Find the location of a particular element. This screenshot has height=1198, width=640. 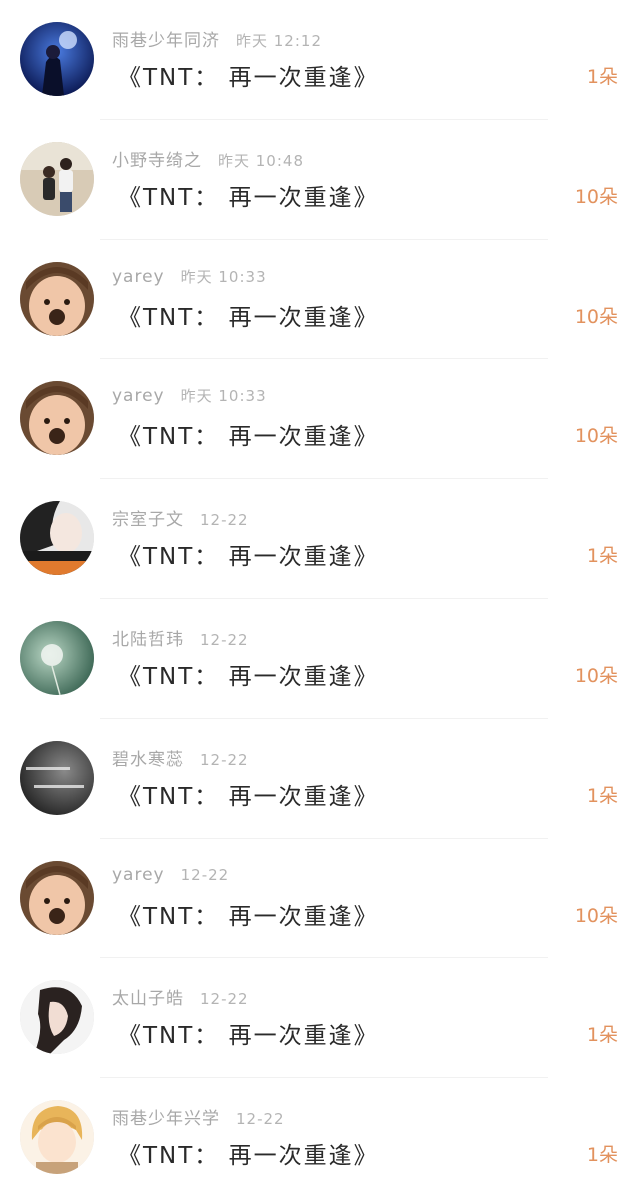

gift-row: 雨巷少年兴学 12-22 《TNT： 再一次重逢》 1朵 is located at coordinates (320, 1138).